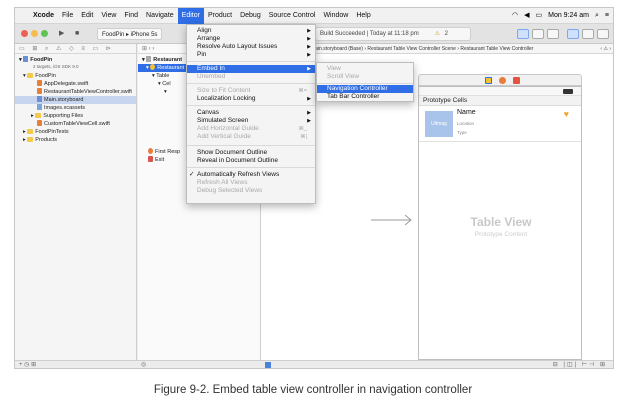  I want to click on menu-item-arrange: Arrange ▶, so click(251, 39).